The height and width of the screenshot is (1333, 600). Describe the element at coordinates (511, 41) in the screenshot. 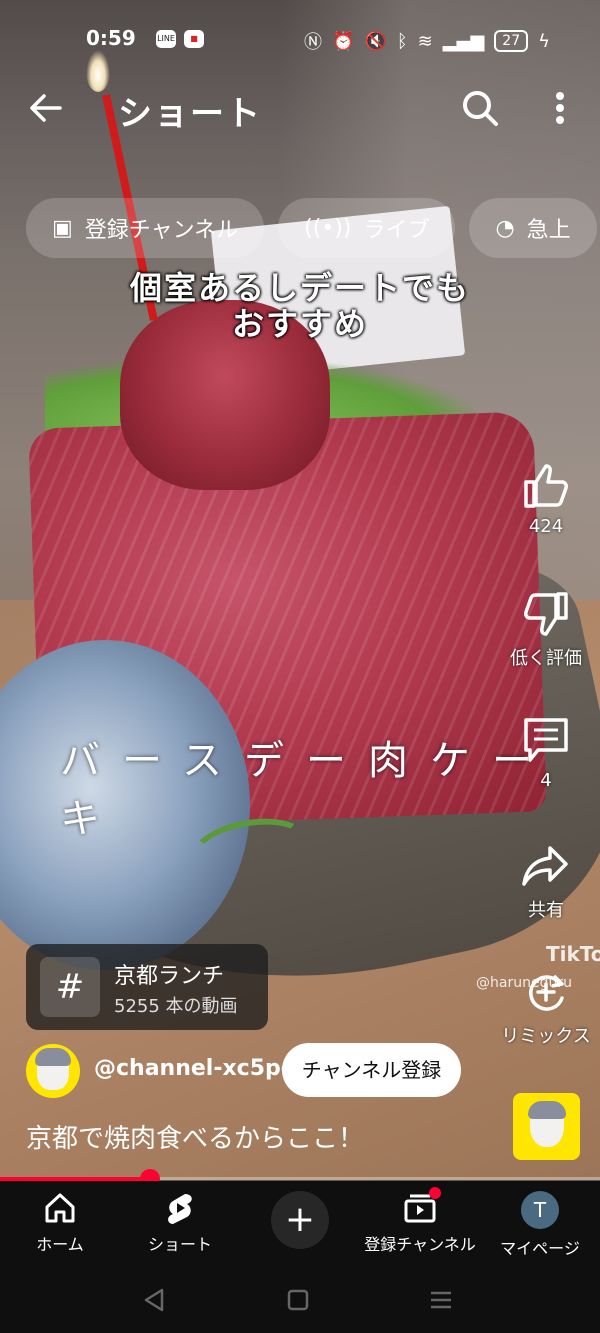

I see `battery-indicator: 27` at that location.